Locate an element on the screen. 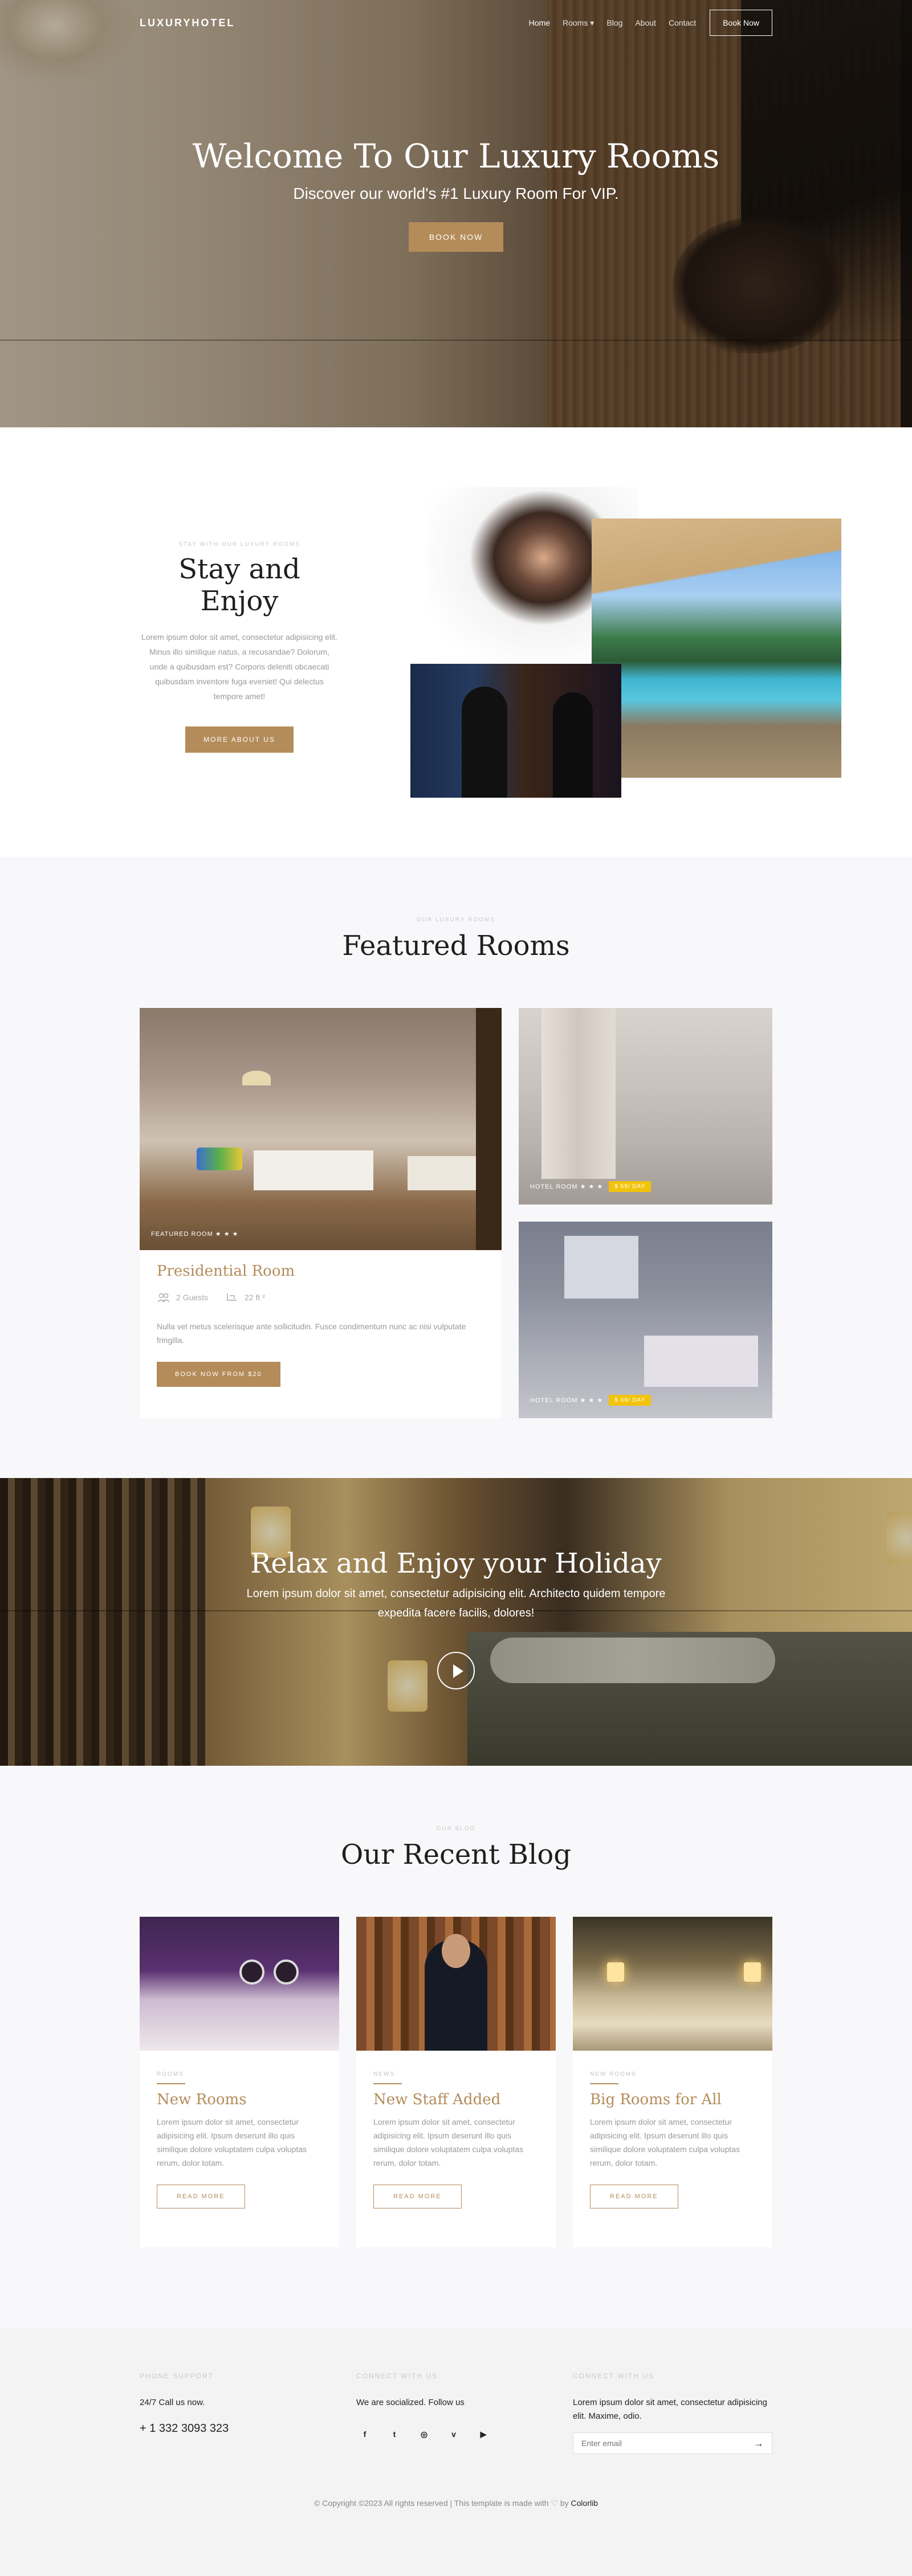 This screenshot has width=912, height=2576. nav-link-home: Home is located at coordinates (539, 22).